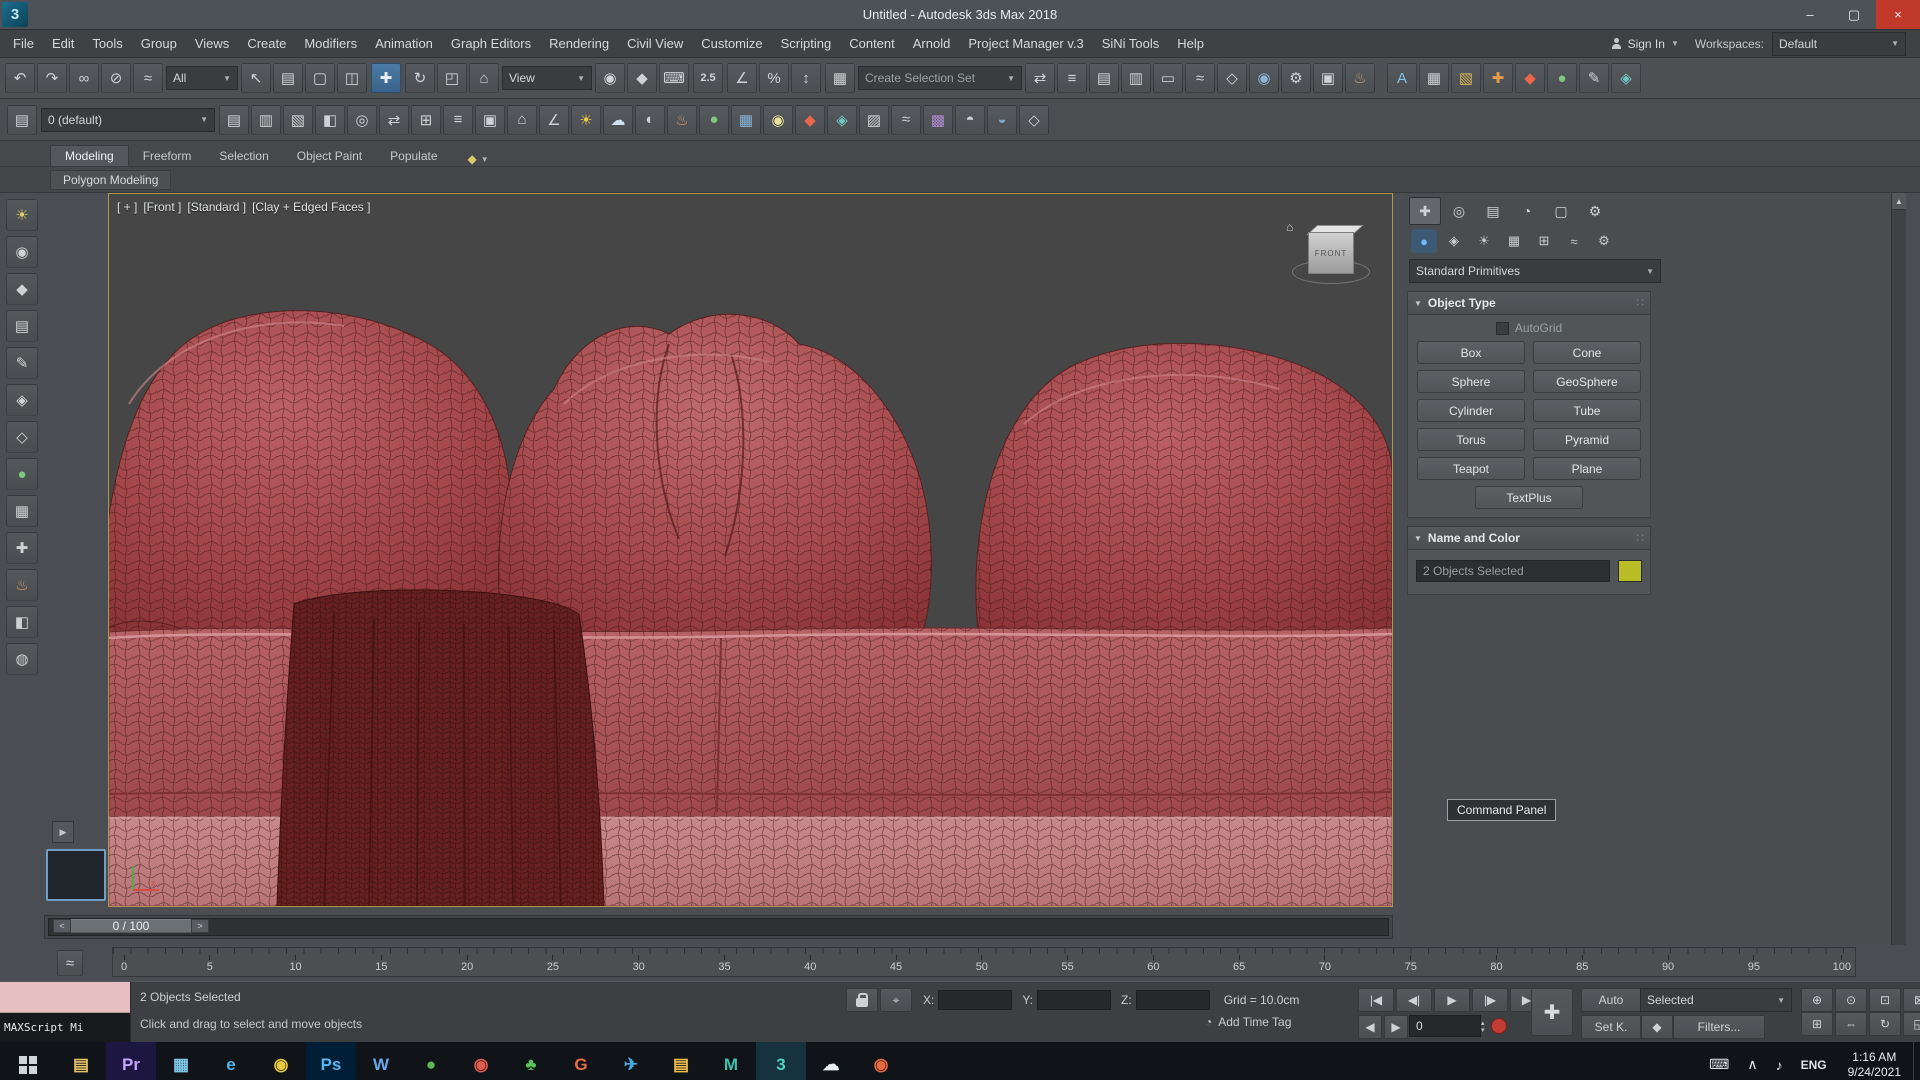  What do you see at coordinates (547, 78) in the screenshot?
I see `reference-coordinate-dropdown: View ▼` at bounding box center [547, 78].